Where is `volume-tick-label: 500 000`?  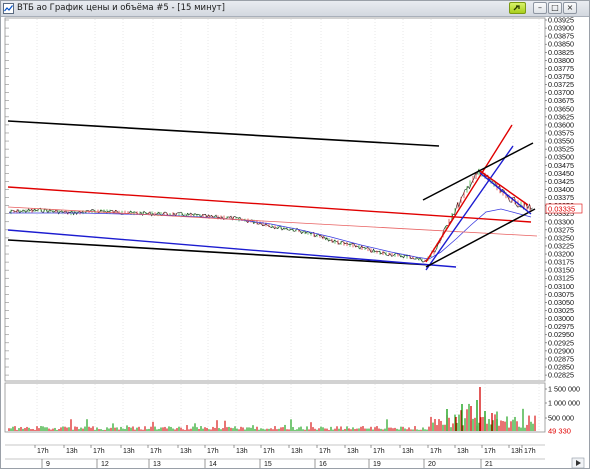 volume-tick-label: 500 000 is located at coordinates (561, 418).